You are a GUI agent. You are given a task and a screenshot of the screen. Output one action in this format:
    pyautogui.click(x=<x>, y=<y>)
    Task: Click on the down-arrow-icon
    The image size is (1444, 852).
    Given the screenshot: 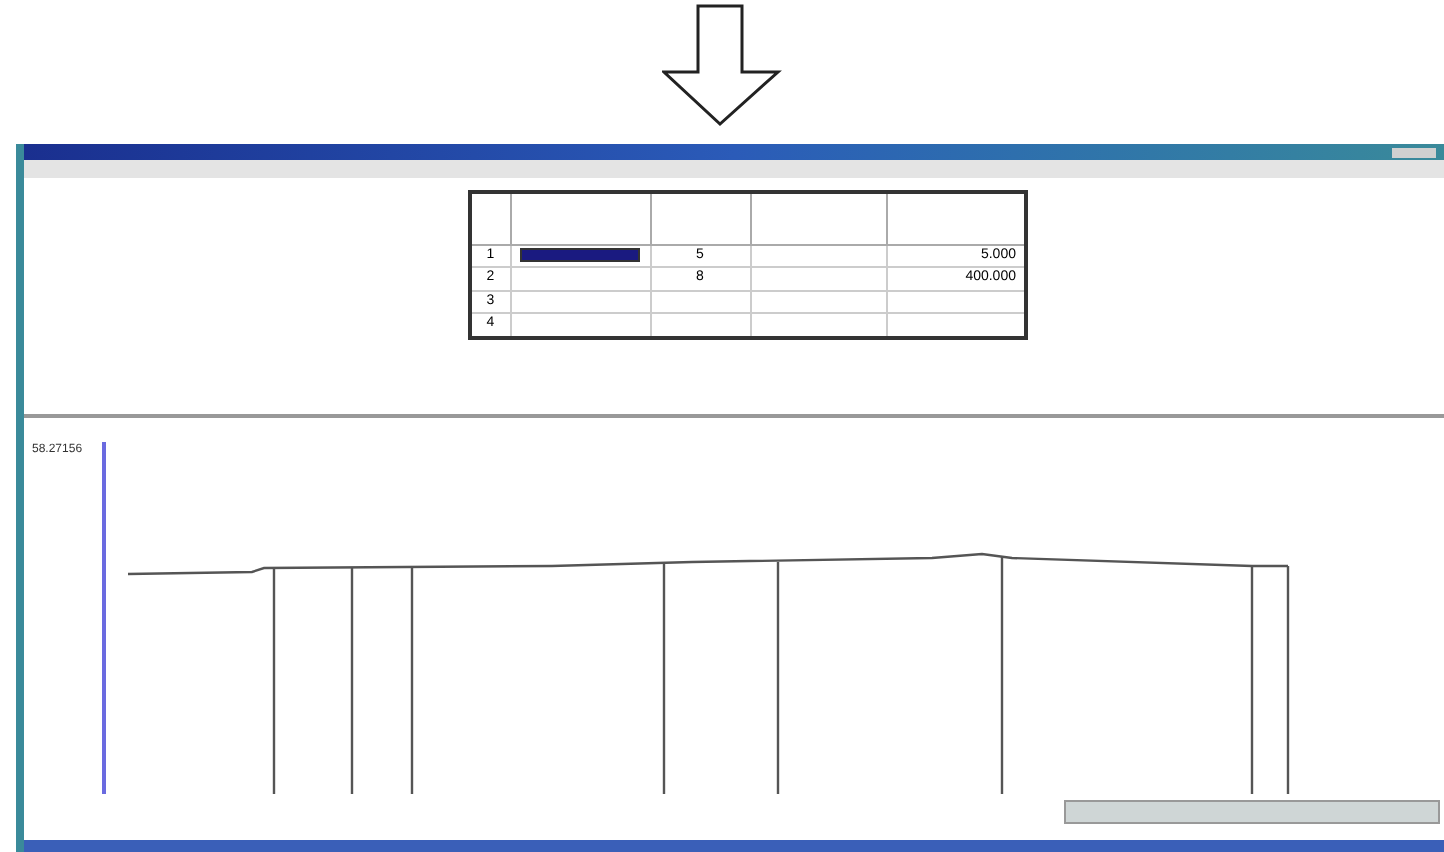 What is the action you would take?
    pyautogui.click(x=722, y=66)
    